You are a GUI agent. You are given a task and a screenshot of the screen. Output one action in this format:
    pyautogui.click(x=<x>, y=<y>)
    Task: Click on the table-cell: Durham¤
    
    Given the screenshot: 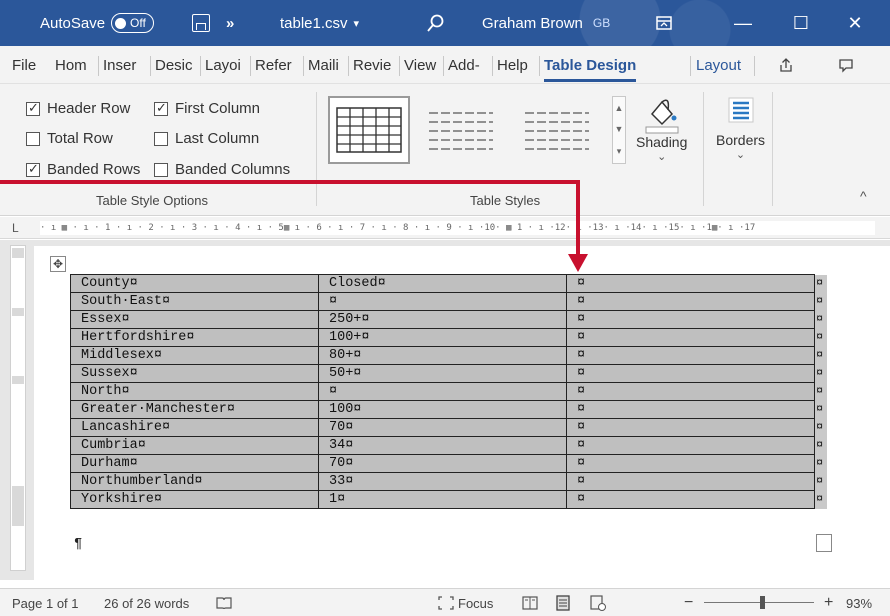 What is the action you would take?
    pyautogui.click(x=194, y=463)
    